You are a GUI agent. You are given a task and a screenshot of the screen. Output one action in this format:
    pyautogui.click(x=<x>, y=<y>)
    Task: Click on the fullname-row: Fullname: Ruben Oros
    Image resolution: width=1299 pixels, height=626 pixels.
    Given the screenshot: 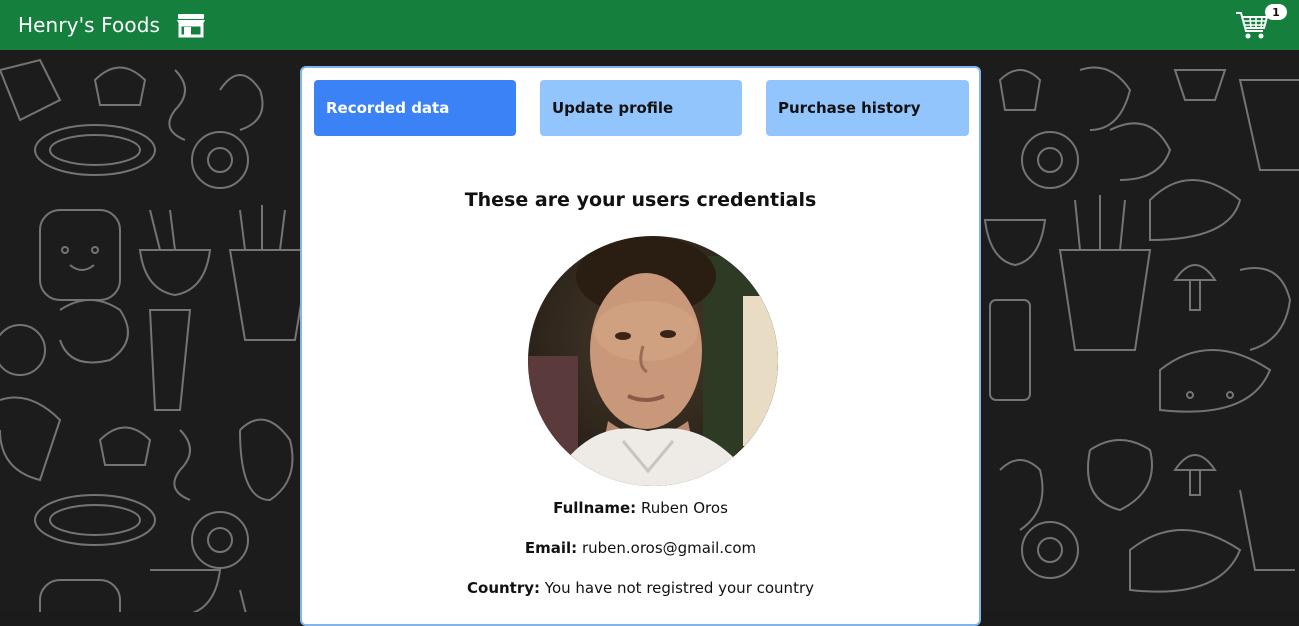 What is the action you would take?
    pyautogui.click(x=640, y=508)
    